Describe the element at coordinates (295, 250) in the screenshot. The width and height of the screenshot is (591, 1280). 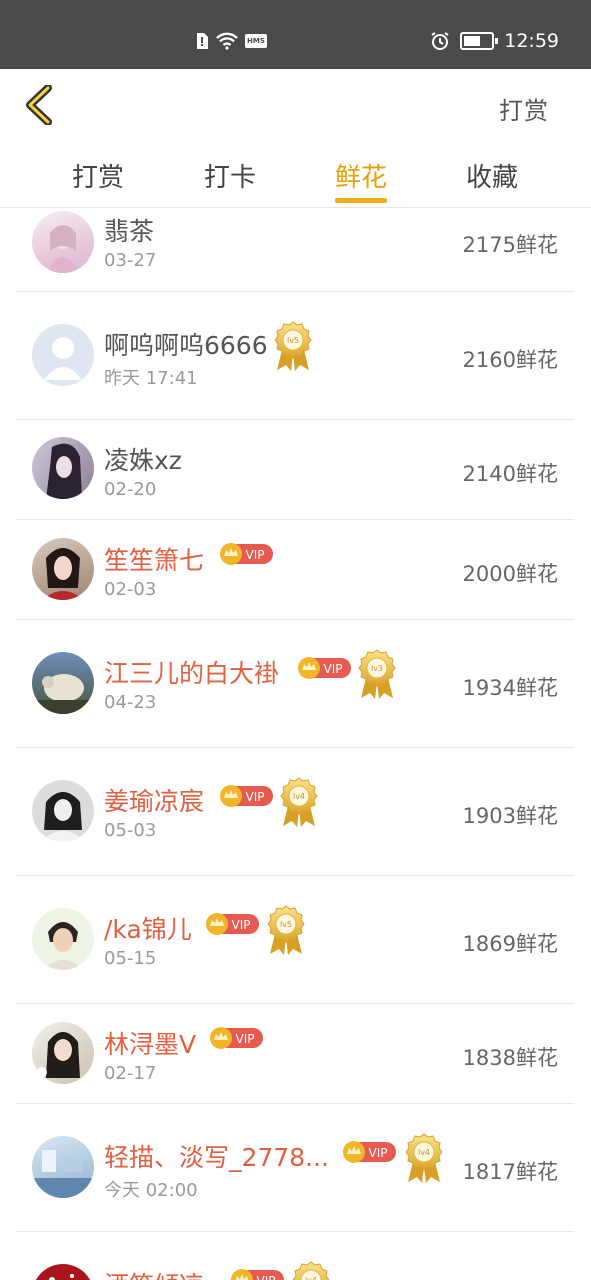
I see `list-item: 翡茶 03-27 2175鲜花` at that location.